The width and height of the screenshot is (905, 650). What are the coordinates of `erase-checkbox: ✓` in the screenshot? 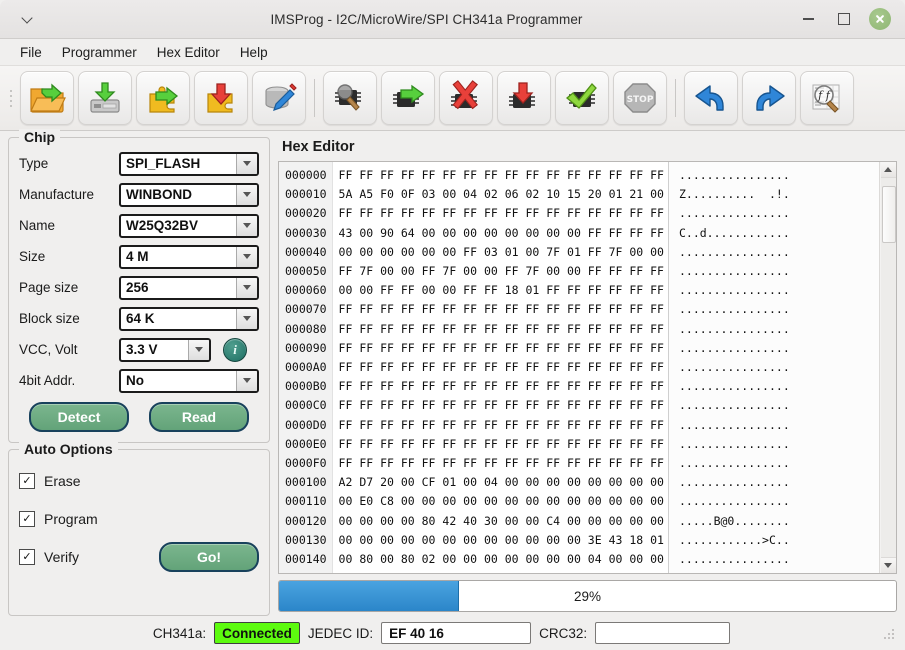 It's located at (27, 481).